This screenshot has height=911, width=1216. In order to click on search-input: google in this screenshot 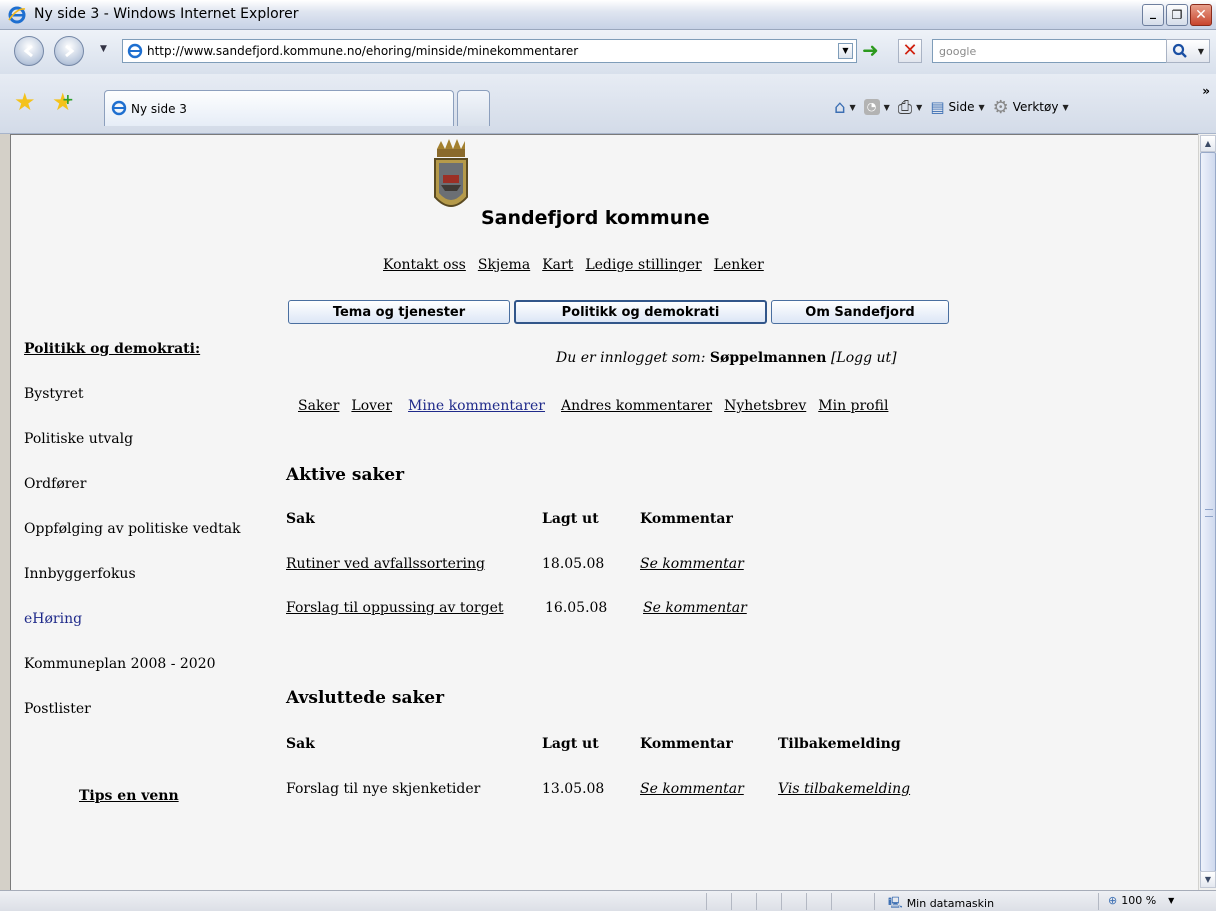, I will do `click(1061, 51)`.